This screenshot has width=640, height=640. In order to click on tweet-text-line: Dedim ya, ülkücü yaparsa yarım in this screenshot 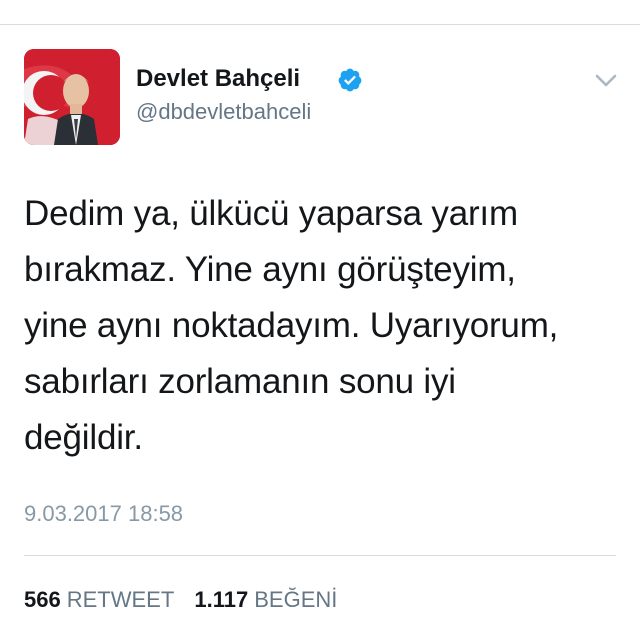, I will do `click(271, 213)`.